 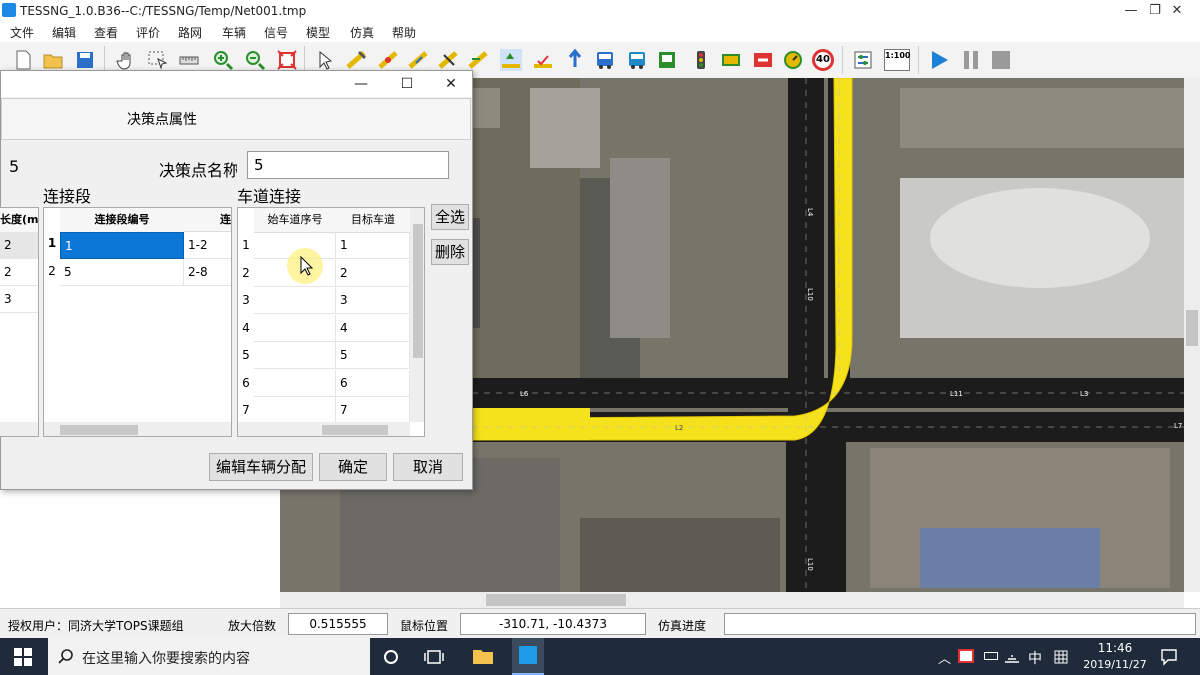 I want to click on new-file-icon, so click(x=23, y=60).